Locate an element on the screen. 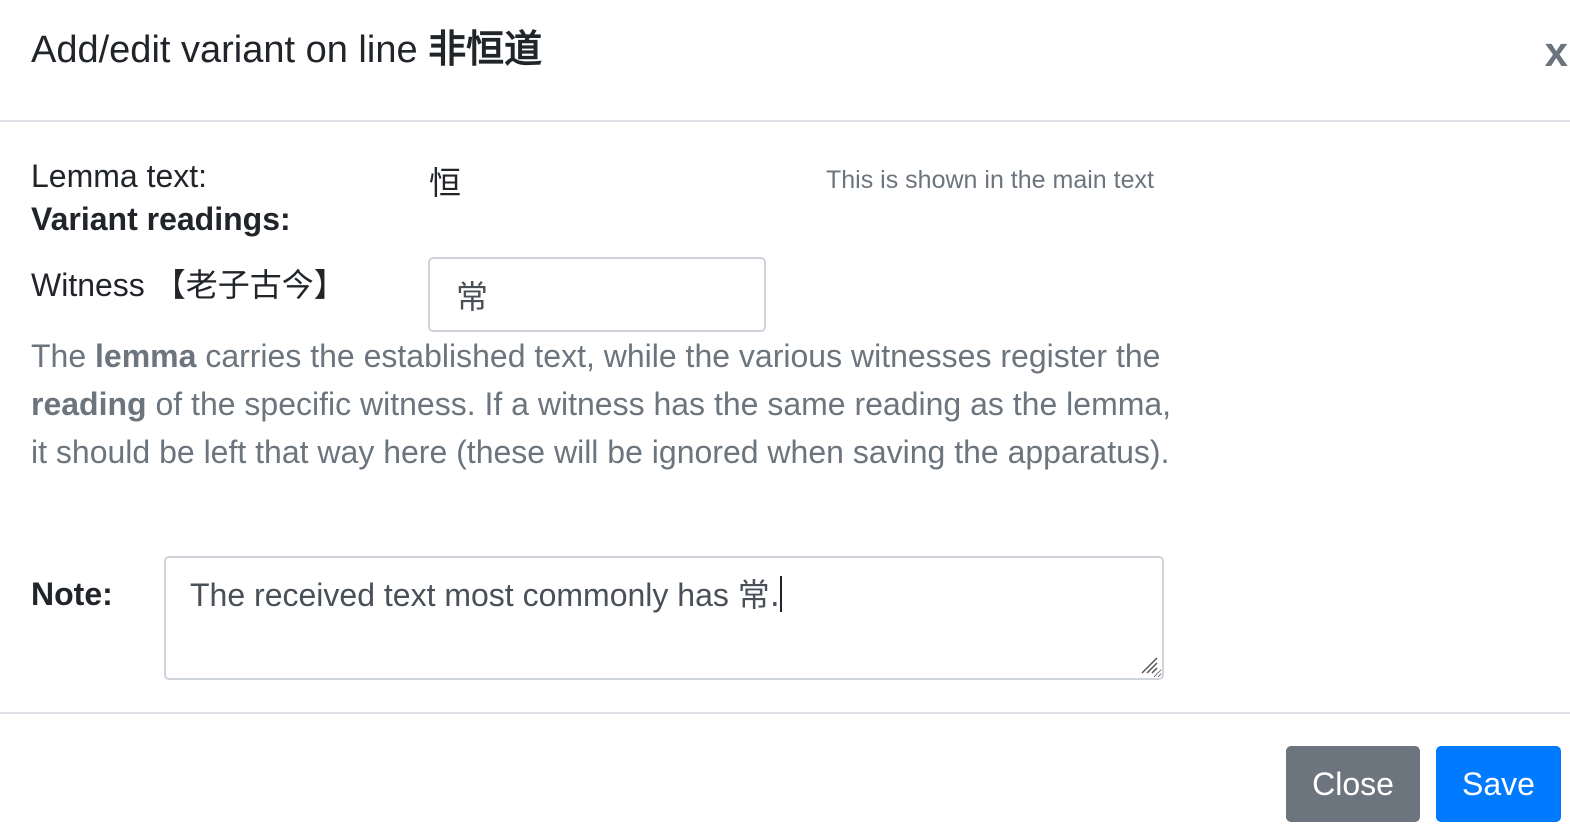  note-text-prefix: The received text most commonly has is located at coordinates (464, 595).